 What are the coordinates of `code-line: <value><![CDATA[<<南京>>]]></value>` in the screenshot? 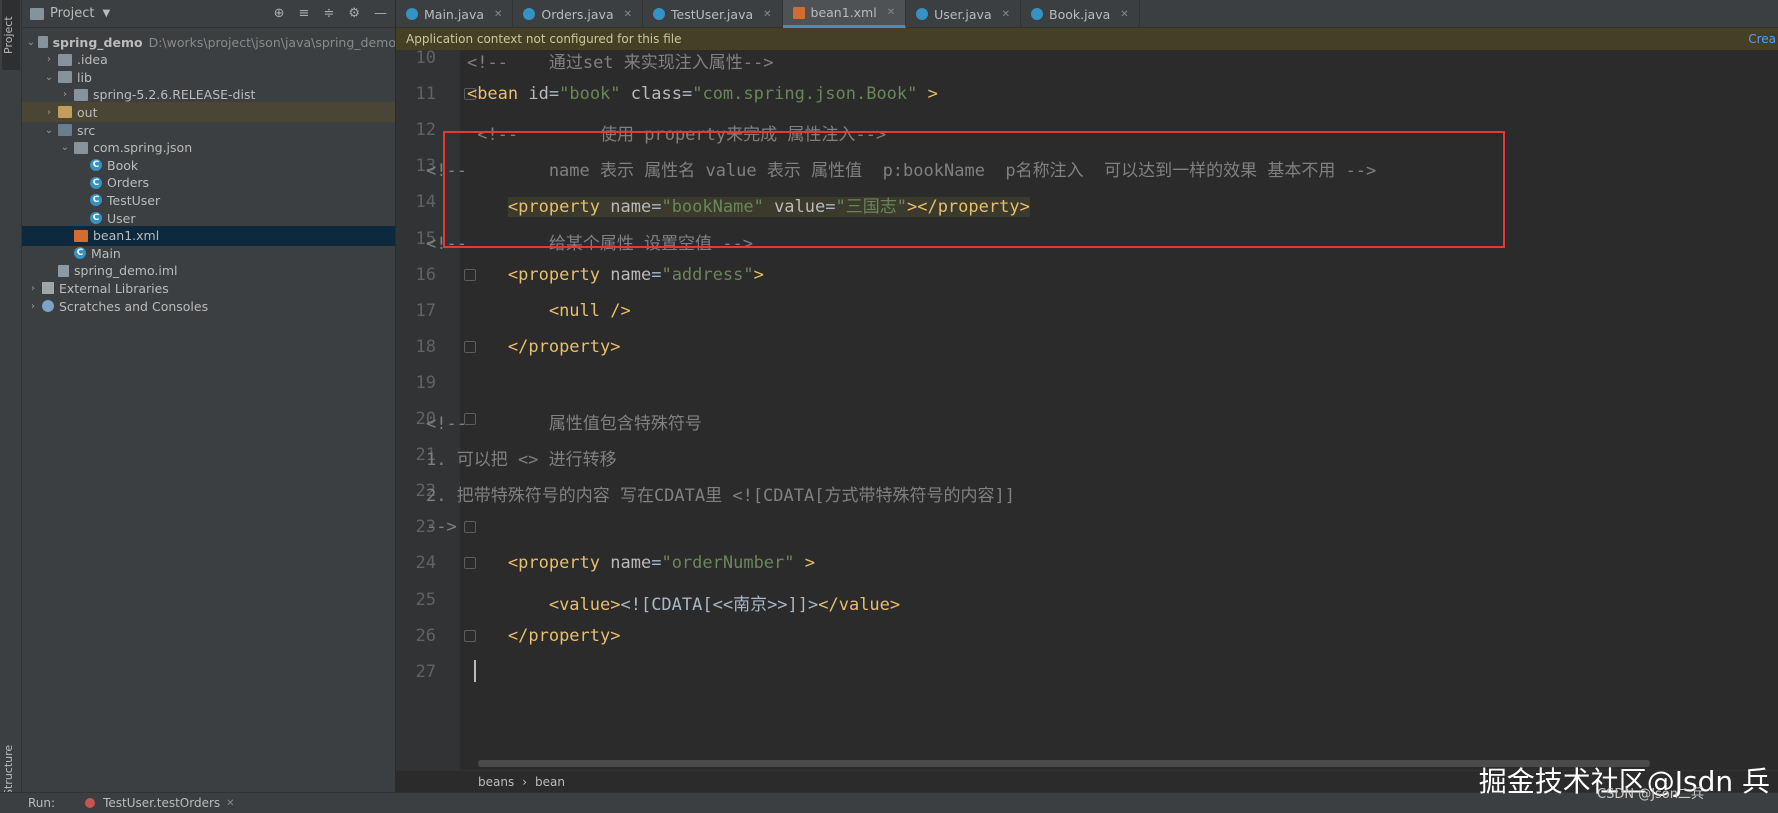 It's located at (663, 602).